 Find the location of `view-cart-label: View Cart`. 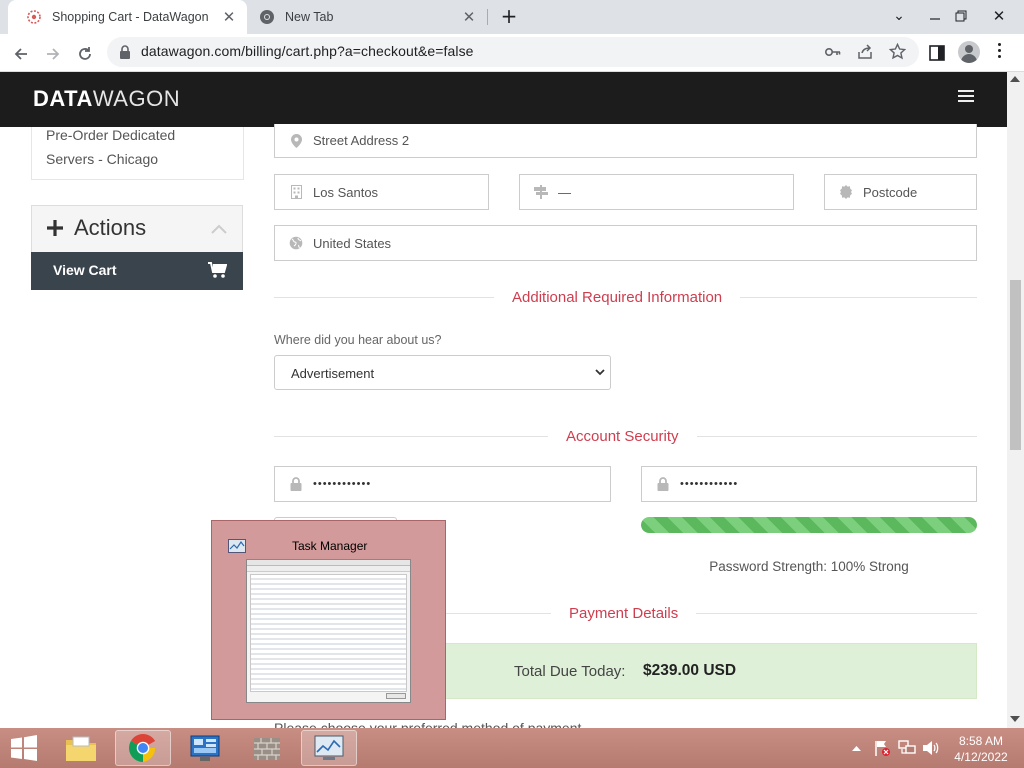

view-cart-label: View Cart is located at coordinates (85, 270).